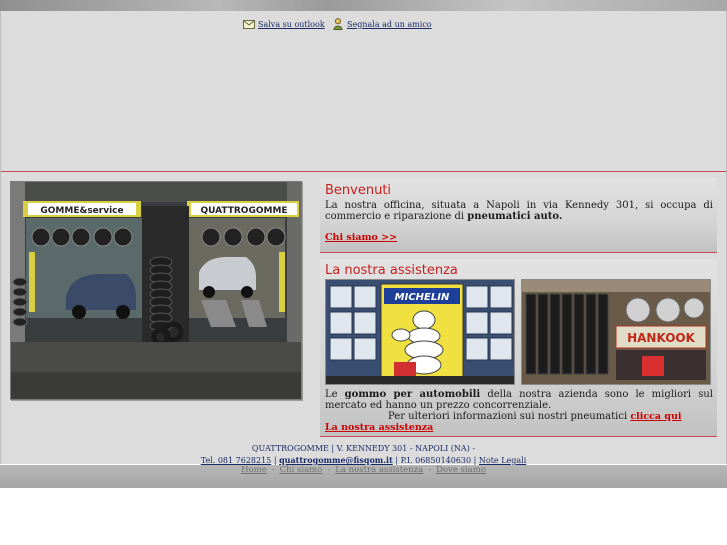 This screenshot has width=727, height=545. Describe the element at coordinates (291, 24) in the screenshot. I see `save-outlook-link: Salva su outlook` at that location.